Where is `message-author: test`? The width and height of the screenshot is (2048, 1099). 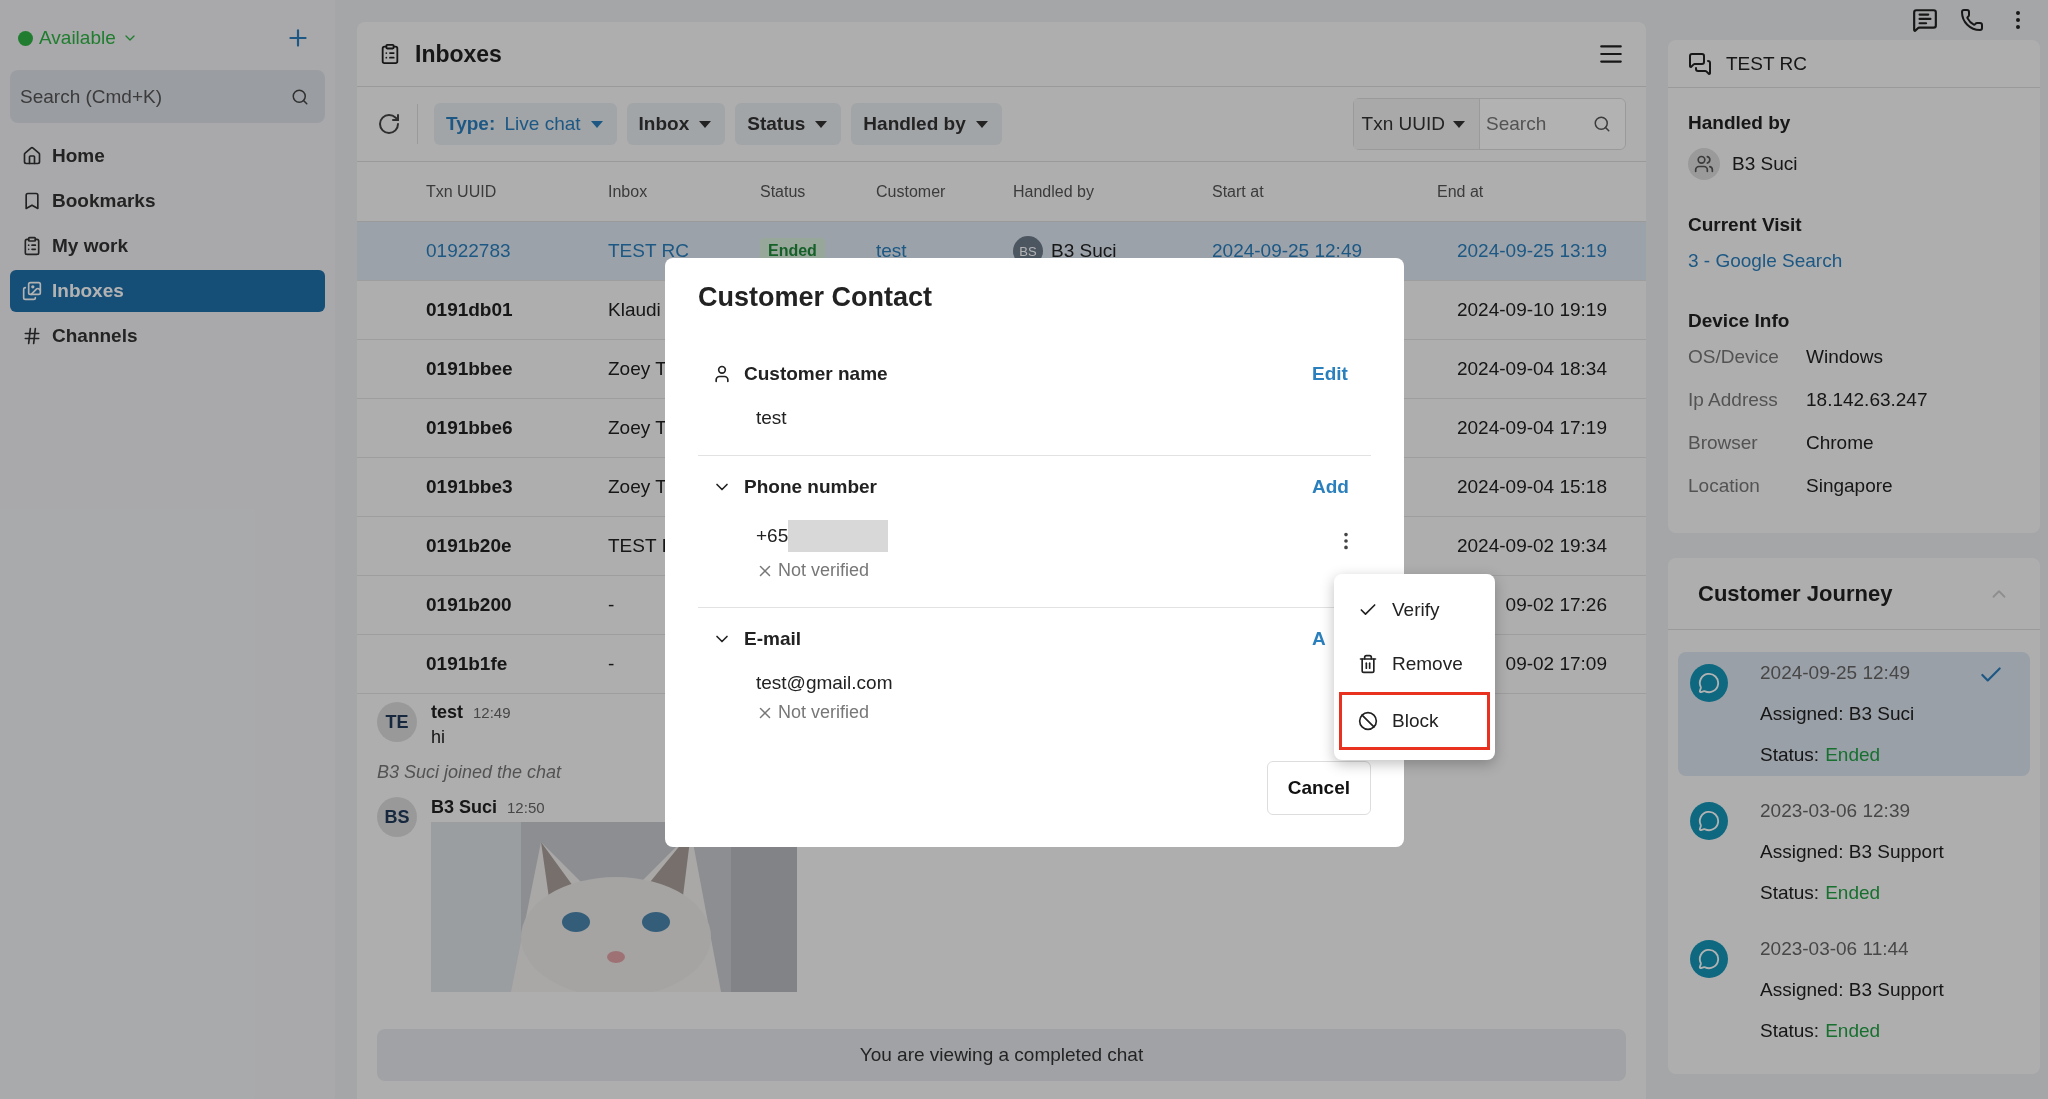
message-author: test is located at coordinates (447, 712).